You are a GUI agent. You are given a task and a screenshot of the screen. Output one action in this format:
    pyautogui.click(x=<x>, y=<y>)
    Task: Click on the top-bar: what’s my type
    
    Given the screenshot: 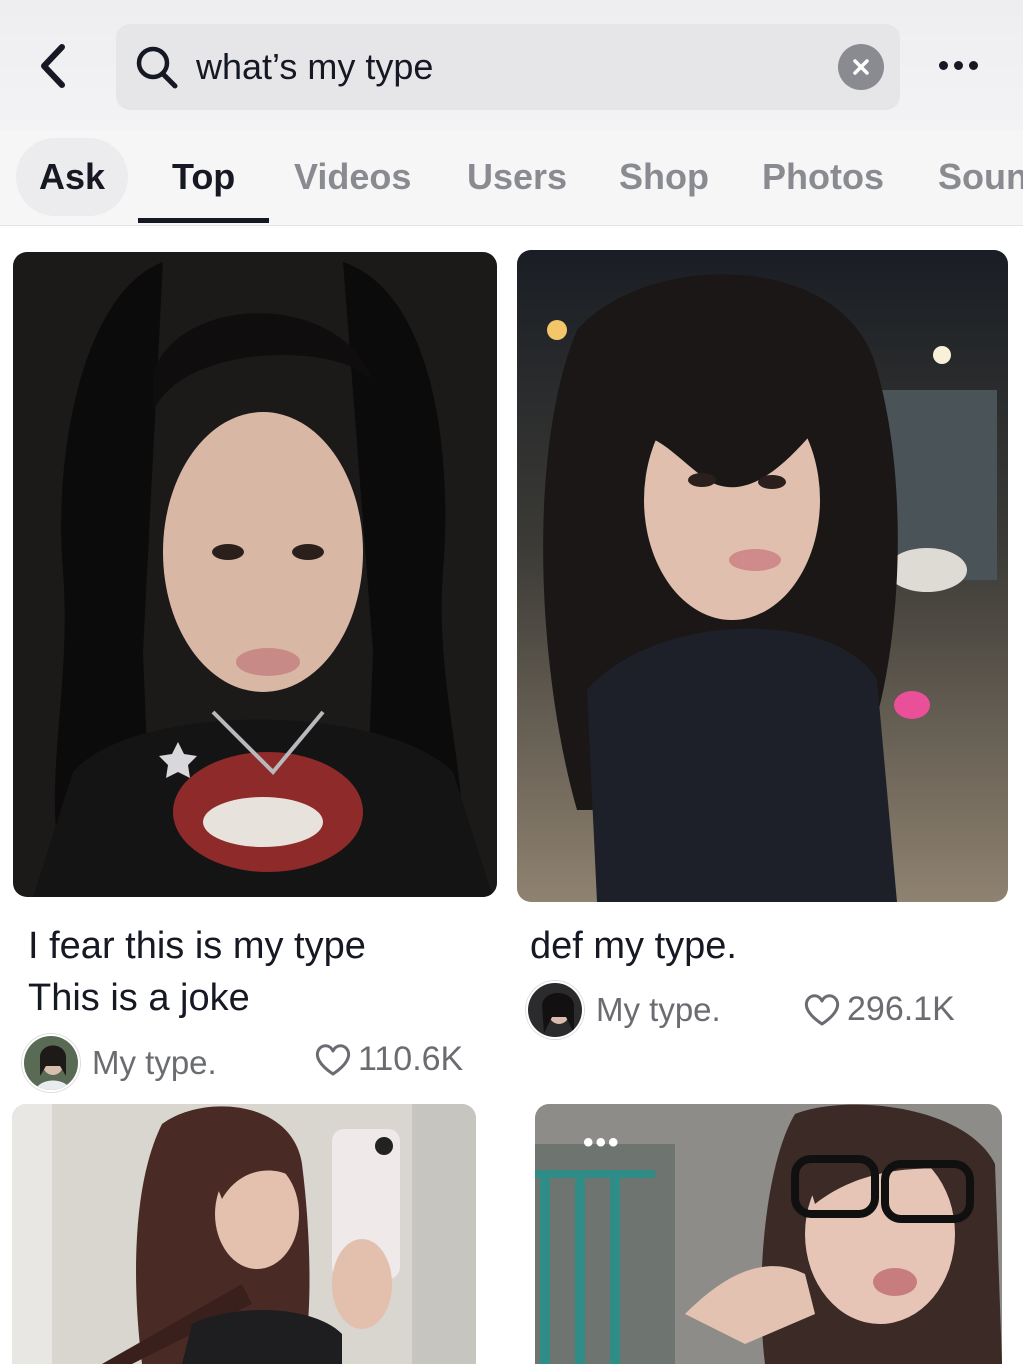 What is the action you would take?
    pyautogui.click(x=511, y=65)
    